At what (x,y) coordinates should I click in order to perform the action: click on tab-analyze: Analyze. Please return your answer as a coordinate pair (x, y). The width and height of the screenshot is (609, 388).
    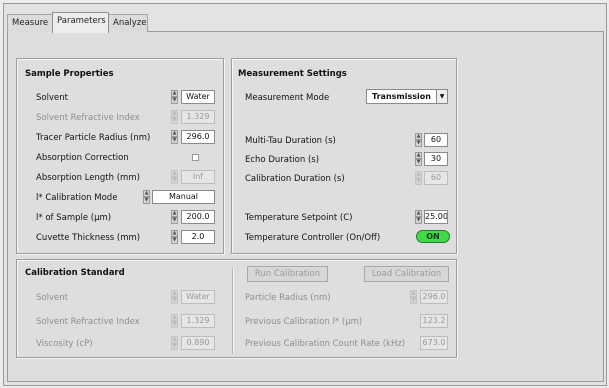
    Looking at the image, I should click on (128, 23).